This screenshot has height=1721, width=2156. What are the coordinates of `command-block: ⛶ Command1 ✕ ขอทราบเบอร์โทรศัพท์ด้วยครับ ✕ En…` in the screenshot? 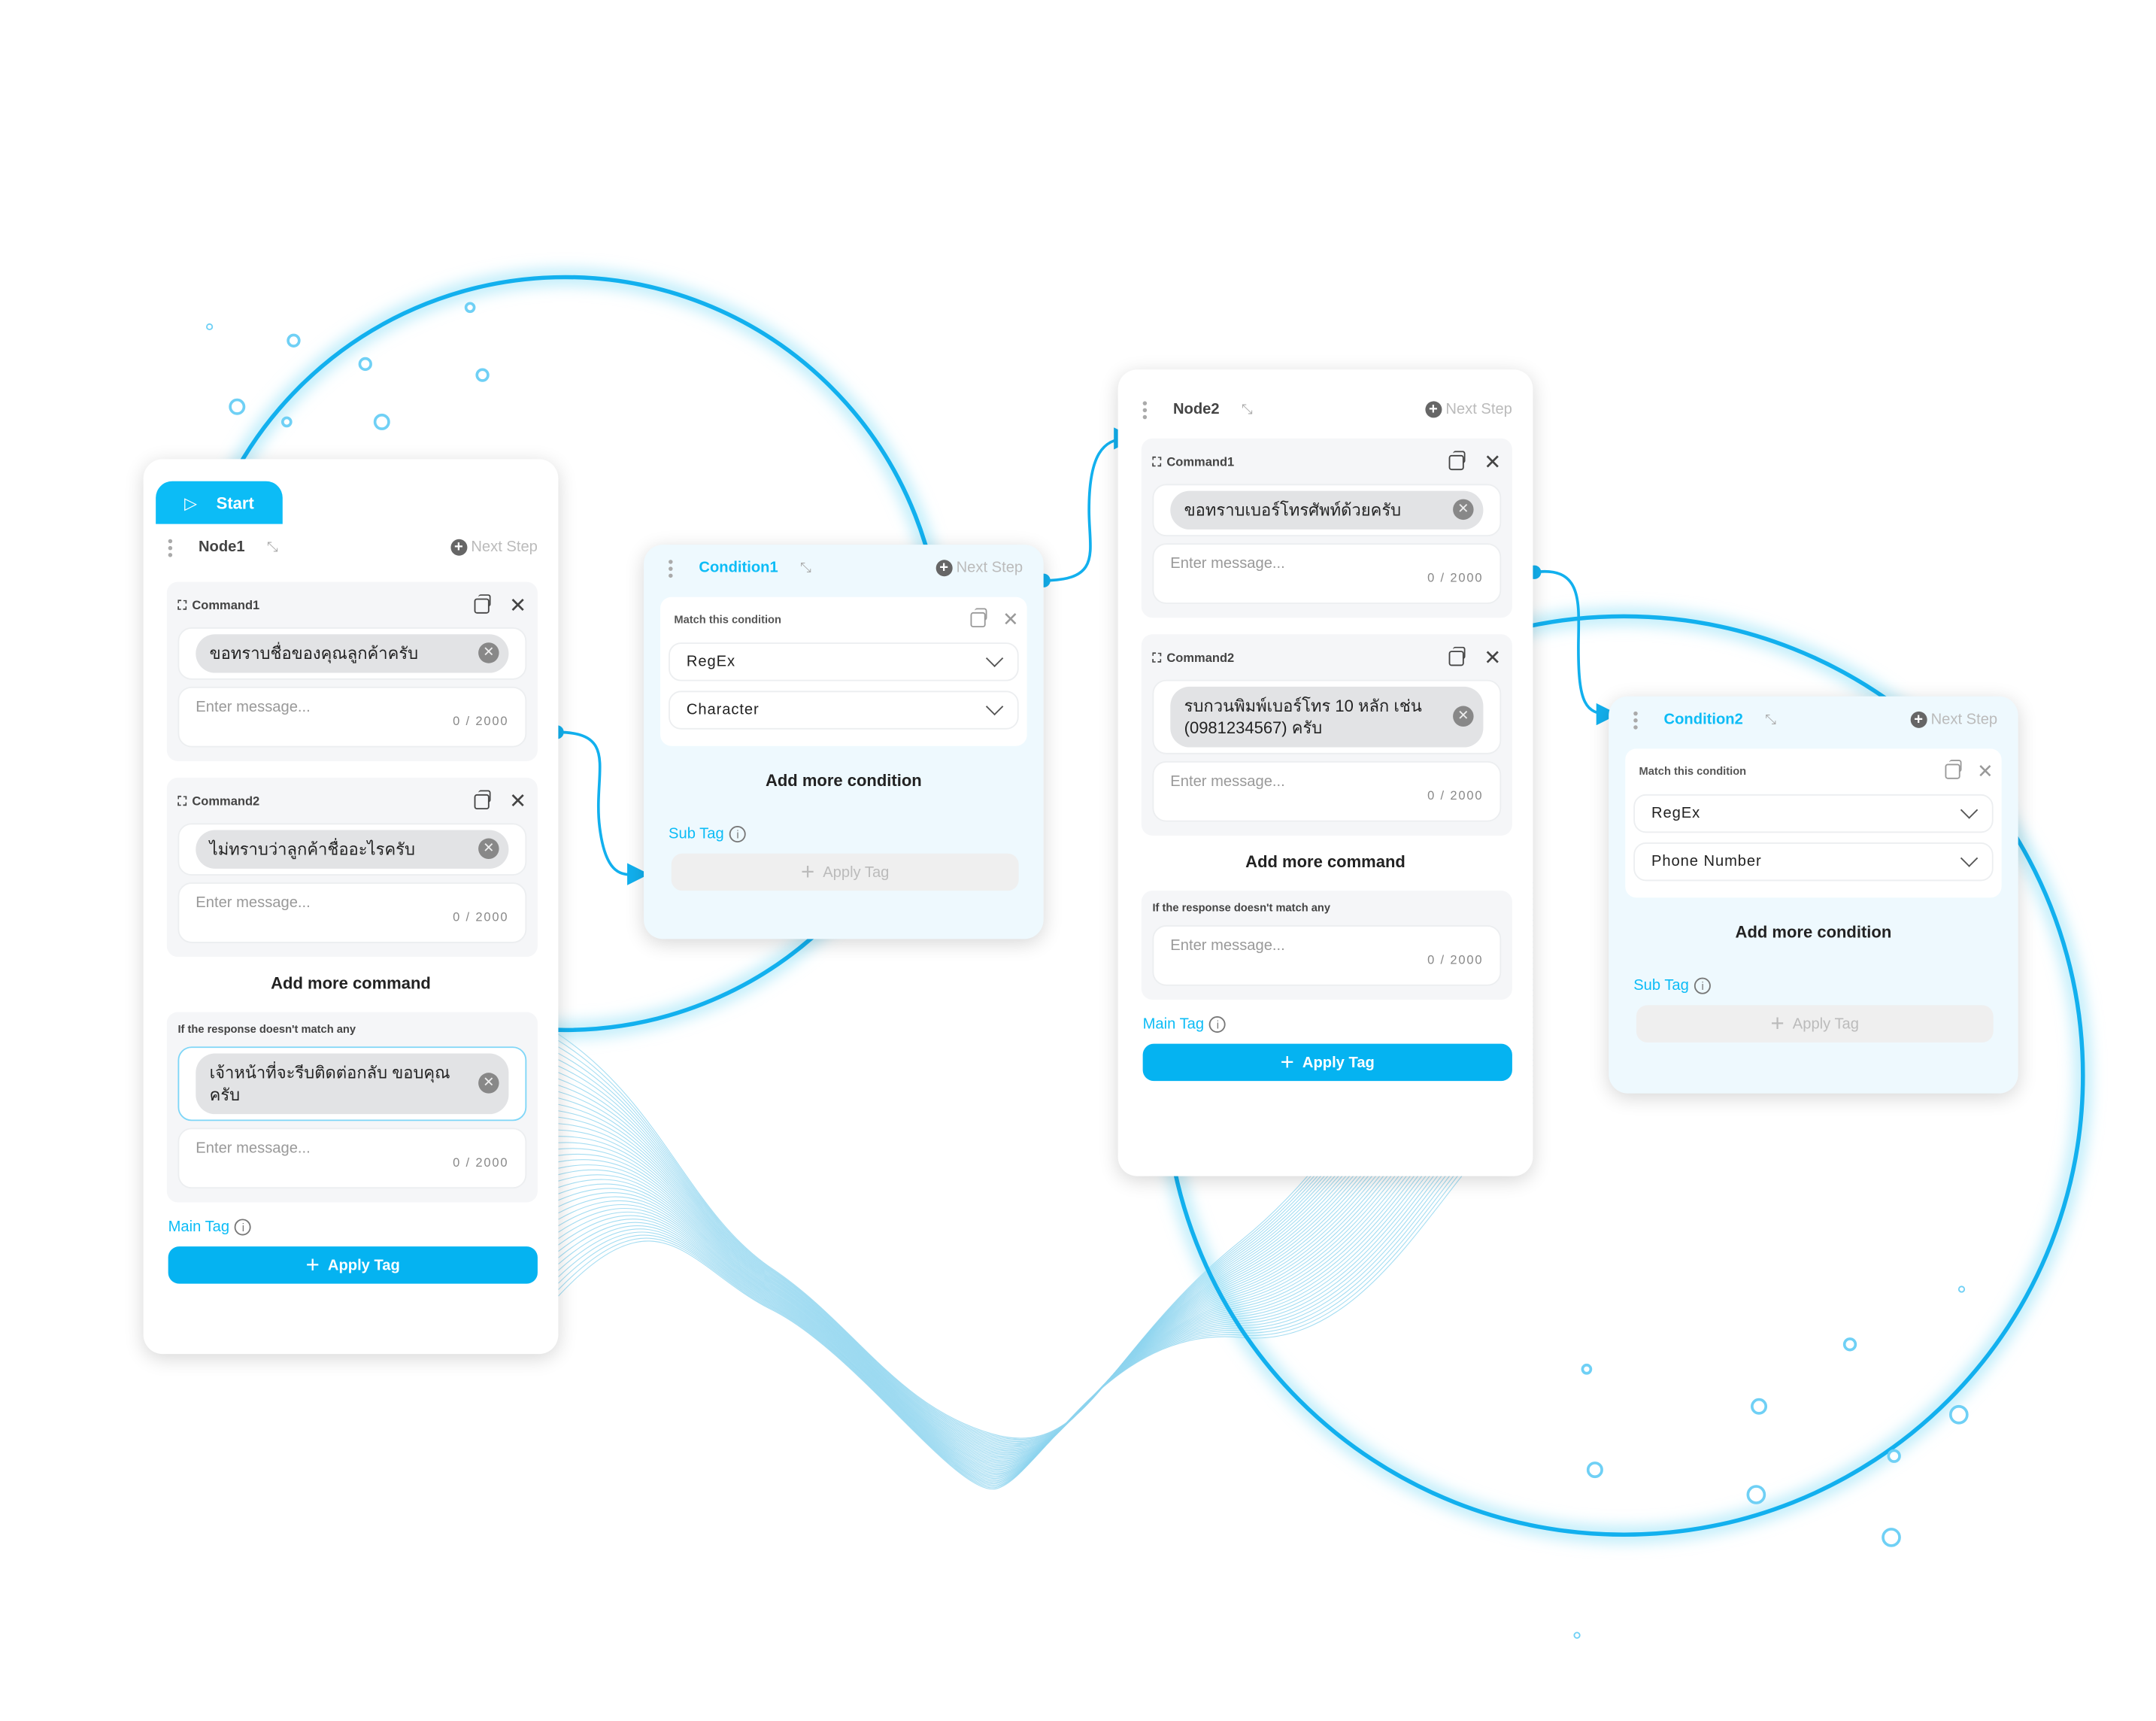 It's located at (1326, 528).